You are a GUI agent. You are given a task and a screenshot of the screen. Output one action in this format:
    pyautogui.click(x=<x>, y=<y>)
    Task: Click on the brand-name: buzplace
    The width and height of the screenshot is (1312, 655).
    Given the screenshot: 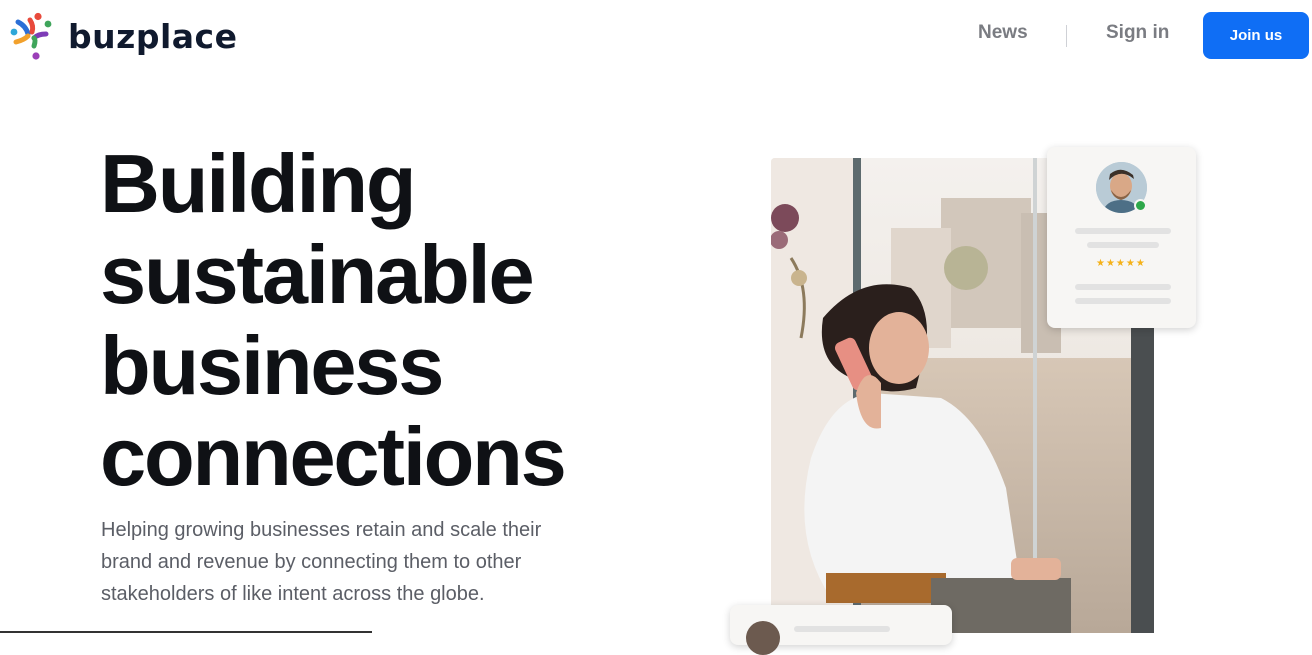 What is the action you would take?
    pyautogui.click(x=153, y=36)
    